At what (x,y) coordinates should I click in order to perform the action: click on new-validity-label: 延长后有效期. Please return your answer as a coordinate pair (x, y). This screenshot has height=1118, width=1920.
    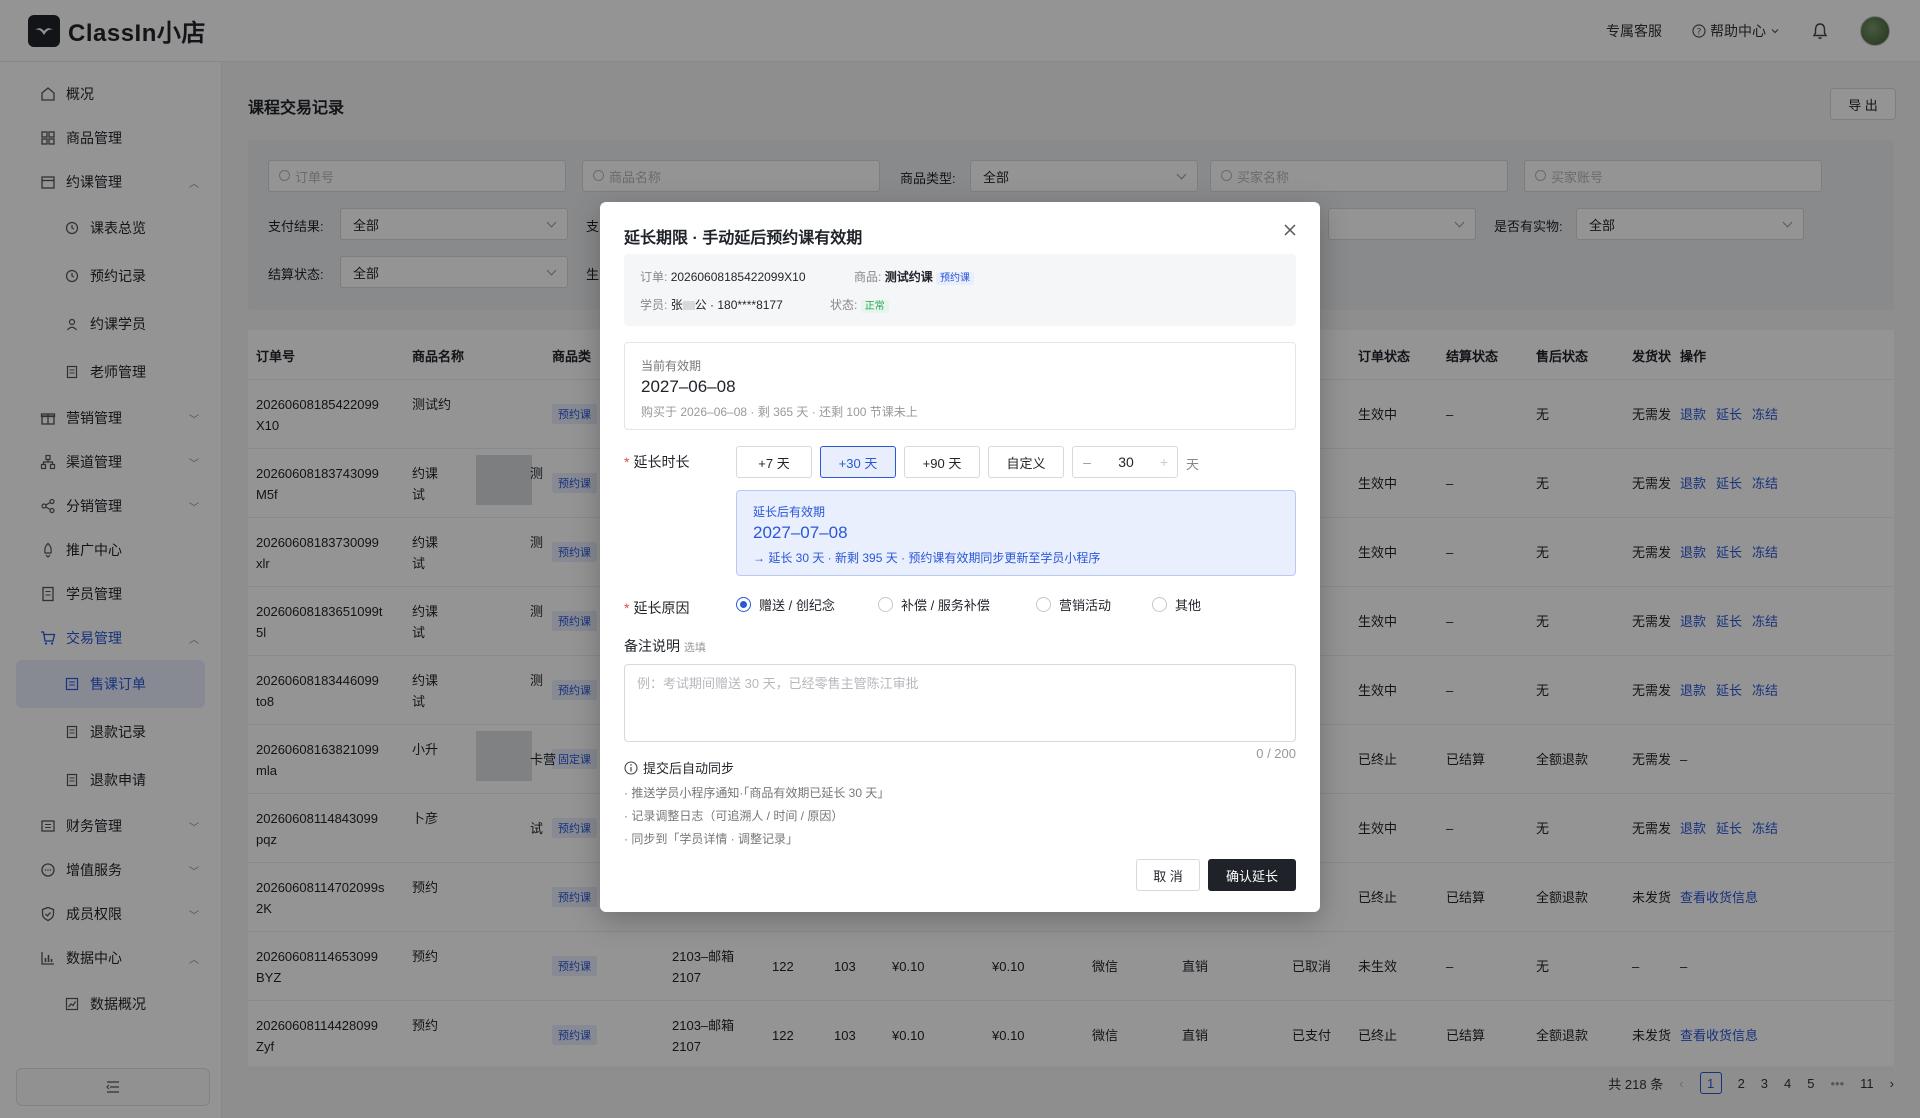
    Looking at the image, I should click on (789, 512).